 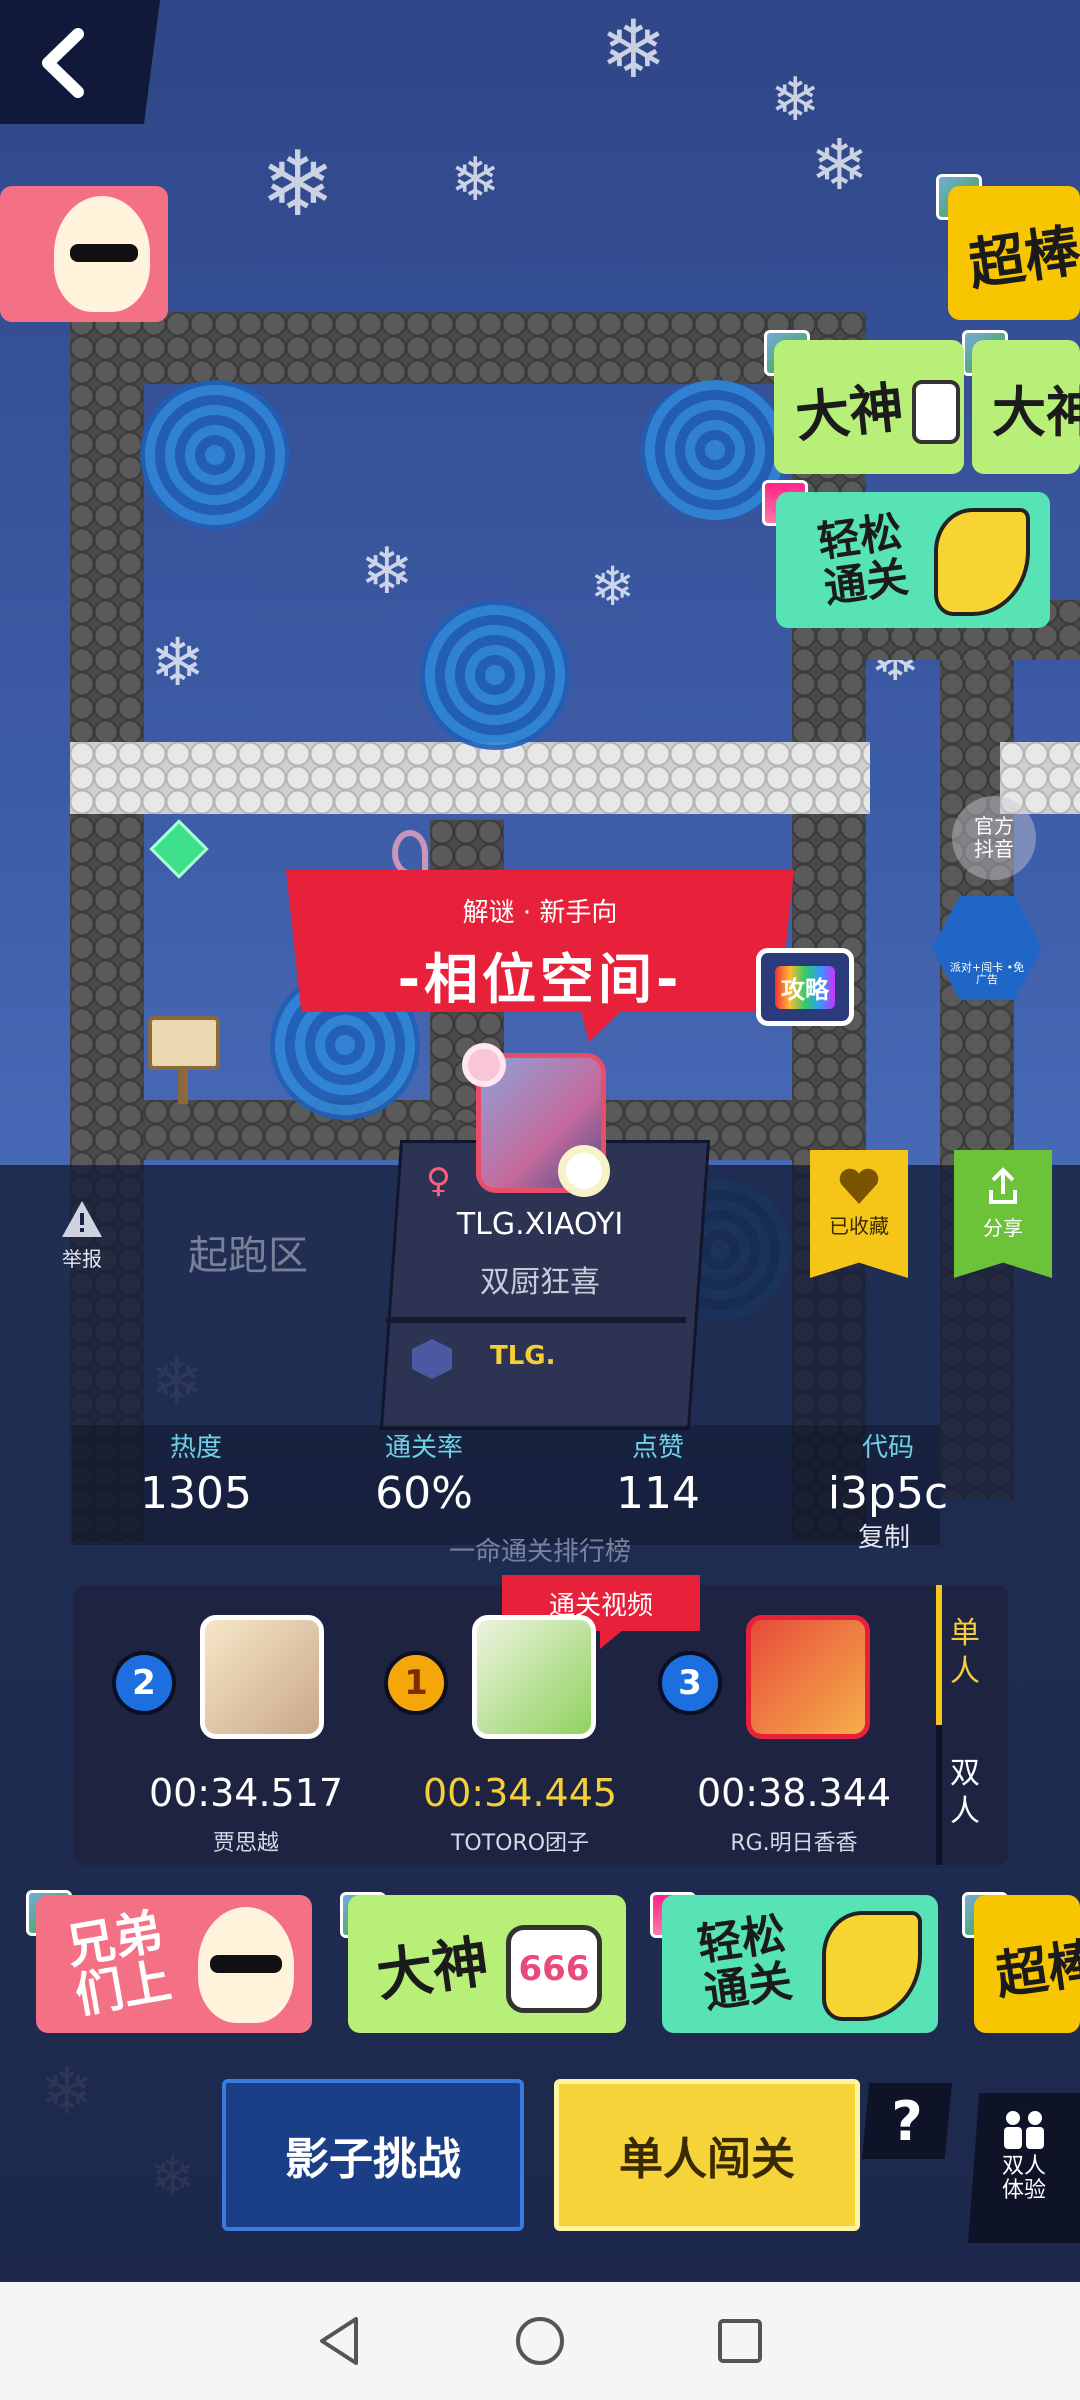 I want to click on back-button, so click(x=80, y=62).